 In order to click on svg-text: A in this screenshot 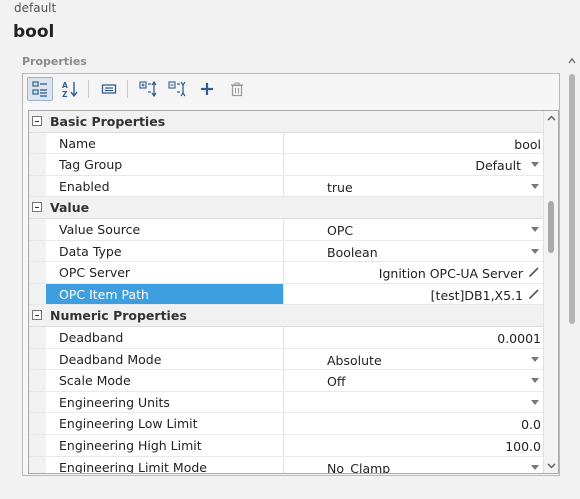, I will do `click(65, 85)`.